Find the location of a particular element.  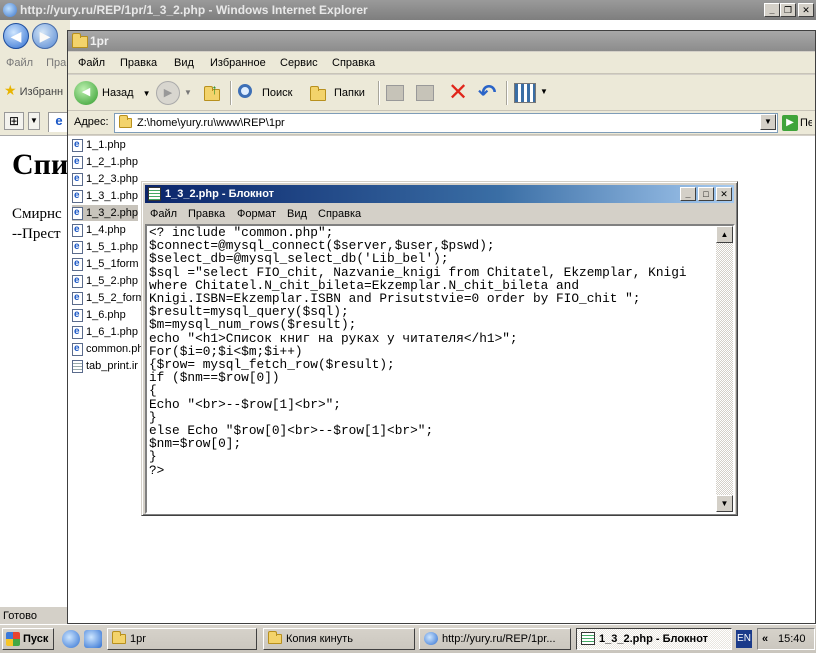

address-label: Адрес: is located at coordinates (91, 122).